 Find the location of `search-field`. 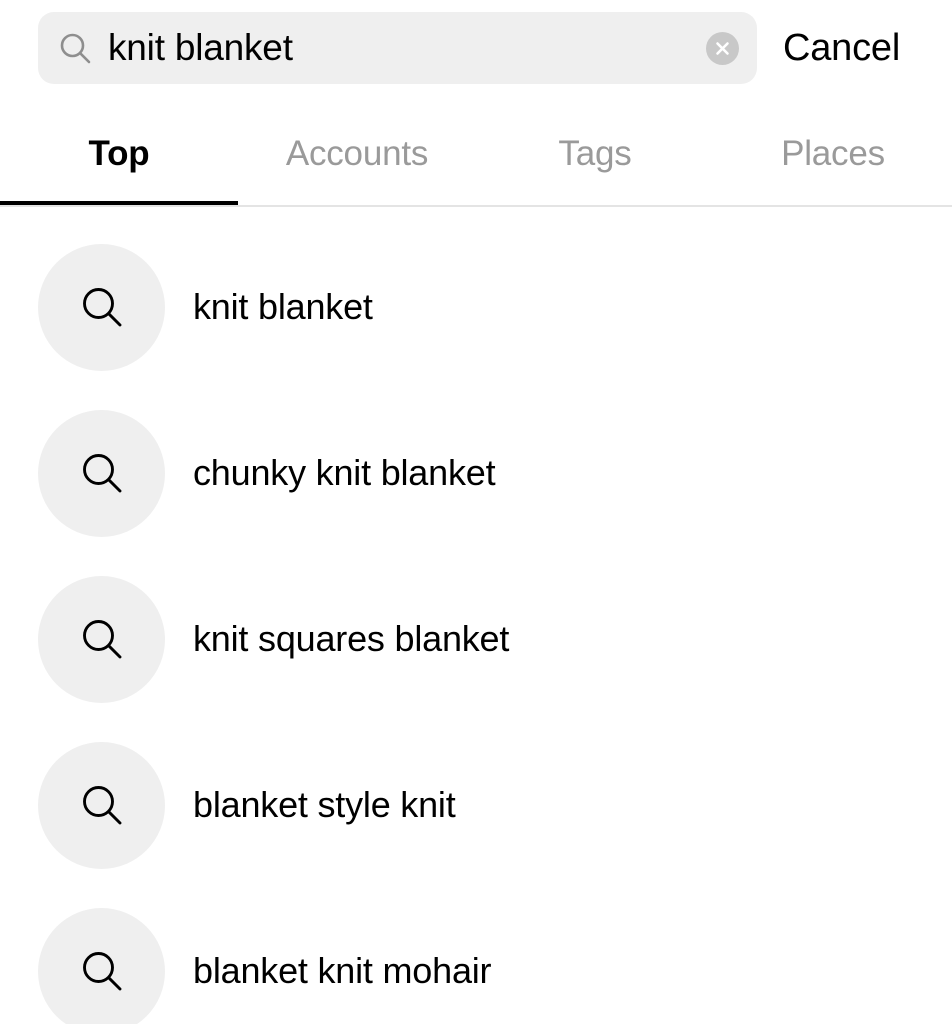

search-field is located at coordinates (397, 48).